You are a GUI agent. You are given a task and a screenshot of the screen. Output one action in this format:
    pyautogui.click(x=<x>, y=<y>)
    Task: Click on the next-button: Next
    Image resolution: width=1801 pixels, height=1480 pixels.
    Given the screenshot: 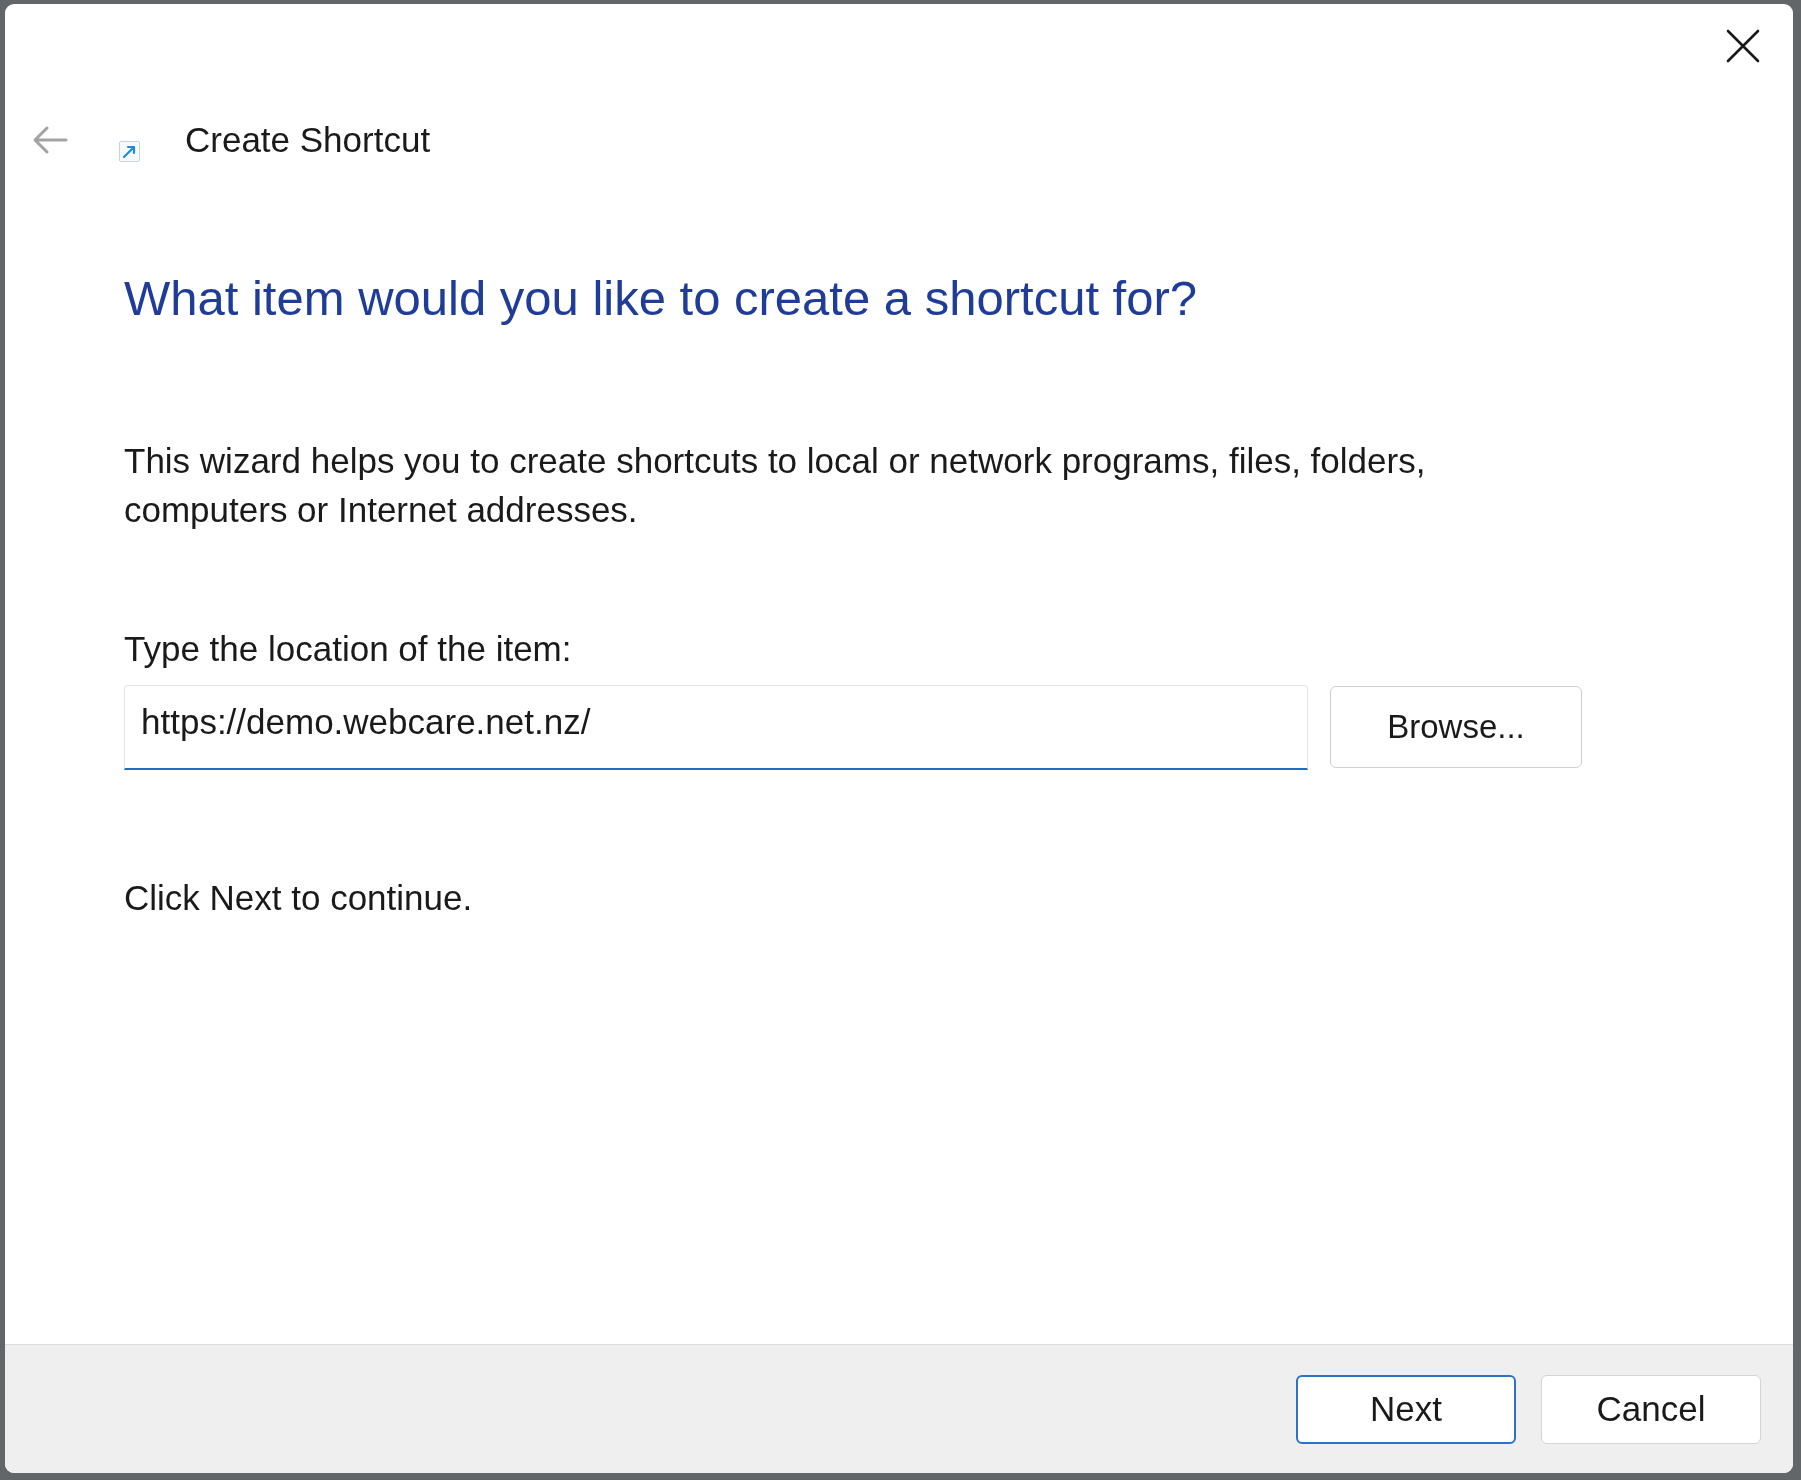 What is the action you would take?
    pyautogui.click(x=1406, y=1409)
    